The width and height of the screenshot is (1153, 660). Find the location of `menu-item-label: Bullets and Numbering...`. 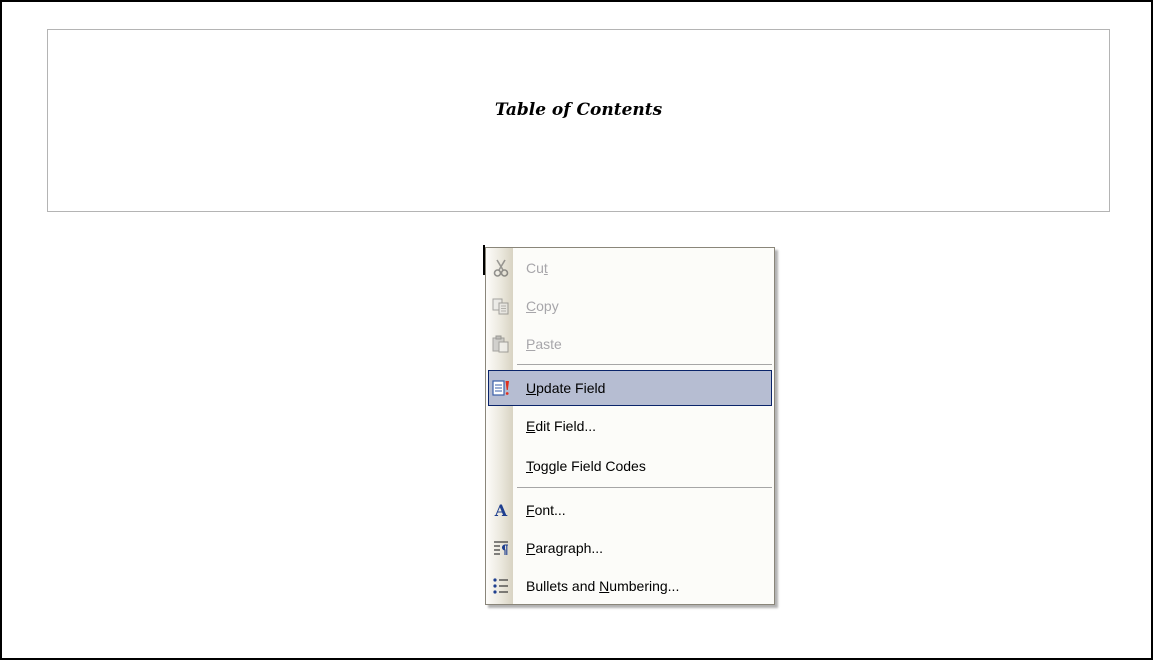

menu-item-label: Bullets and Numbering... is located at coordinates (603, 586).